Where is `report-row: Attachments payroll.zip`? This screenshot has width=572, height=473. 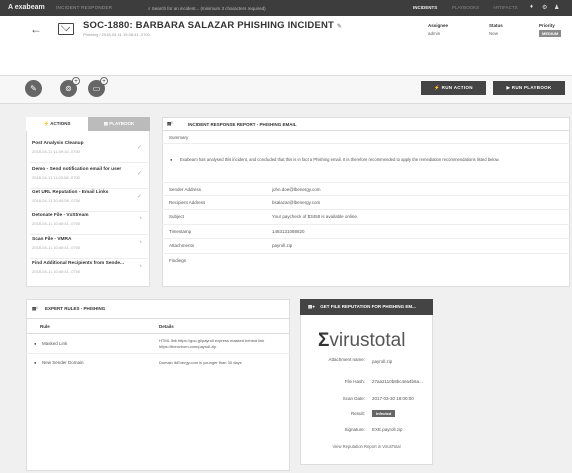
report-row: Attachments payroll.zip is located at coordinates (366, 246).